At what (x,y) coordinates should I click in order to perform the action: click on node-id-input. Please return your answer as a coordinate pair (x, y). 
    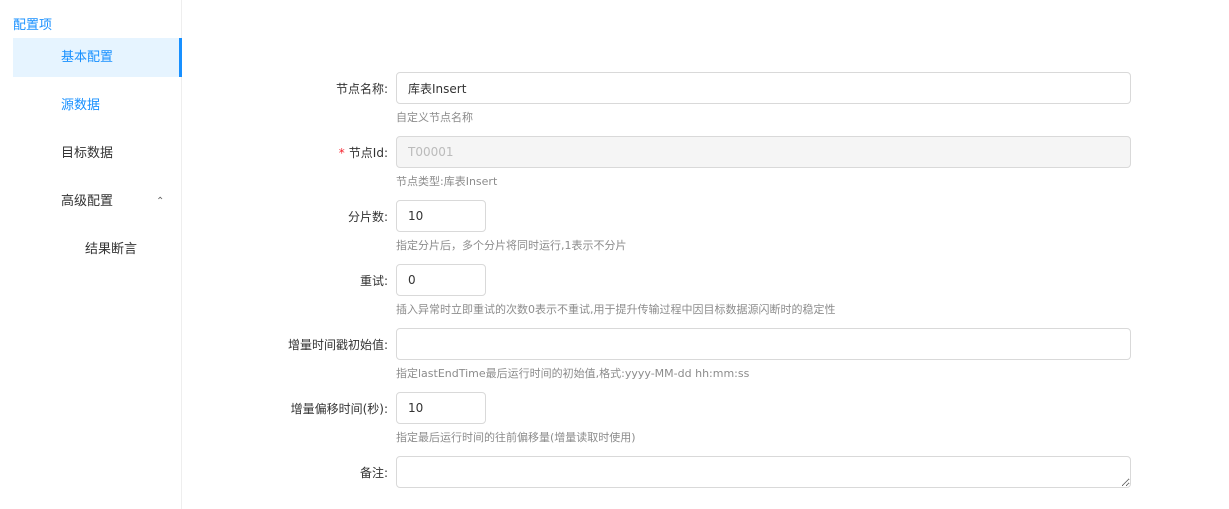
    Looking at the image, I should click on (763, 152).